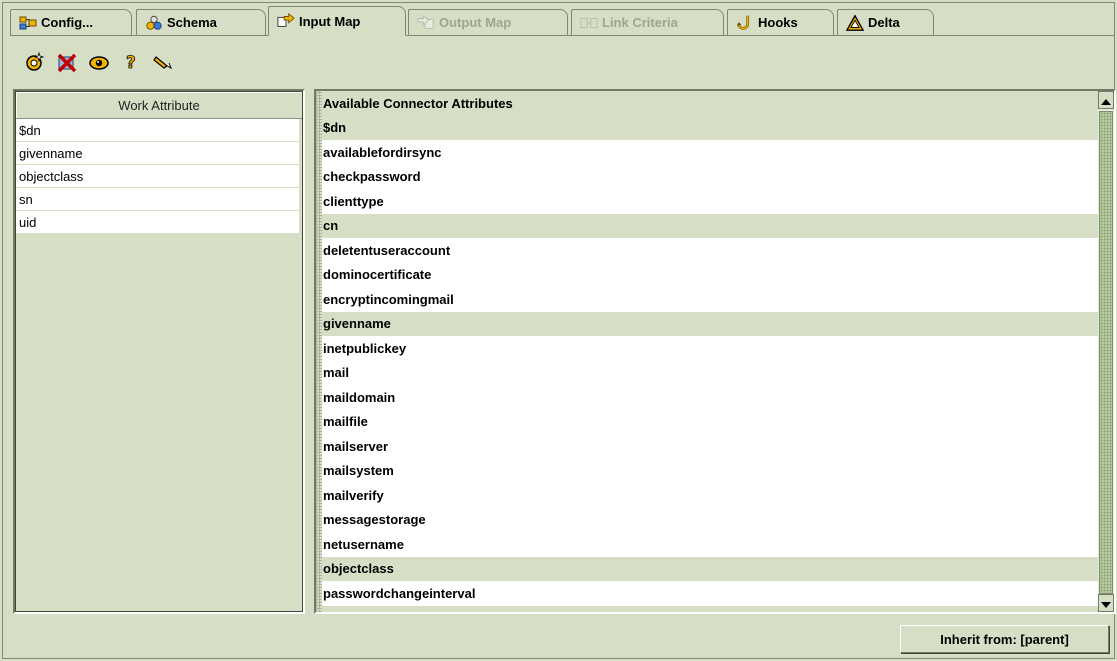 The height and width of the screenshot is (661, 1117). What do you see at coordinates (710, 495) in the screenshot?
I see `list-item: mailverify` at bounding box center [710, 495].